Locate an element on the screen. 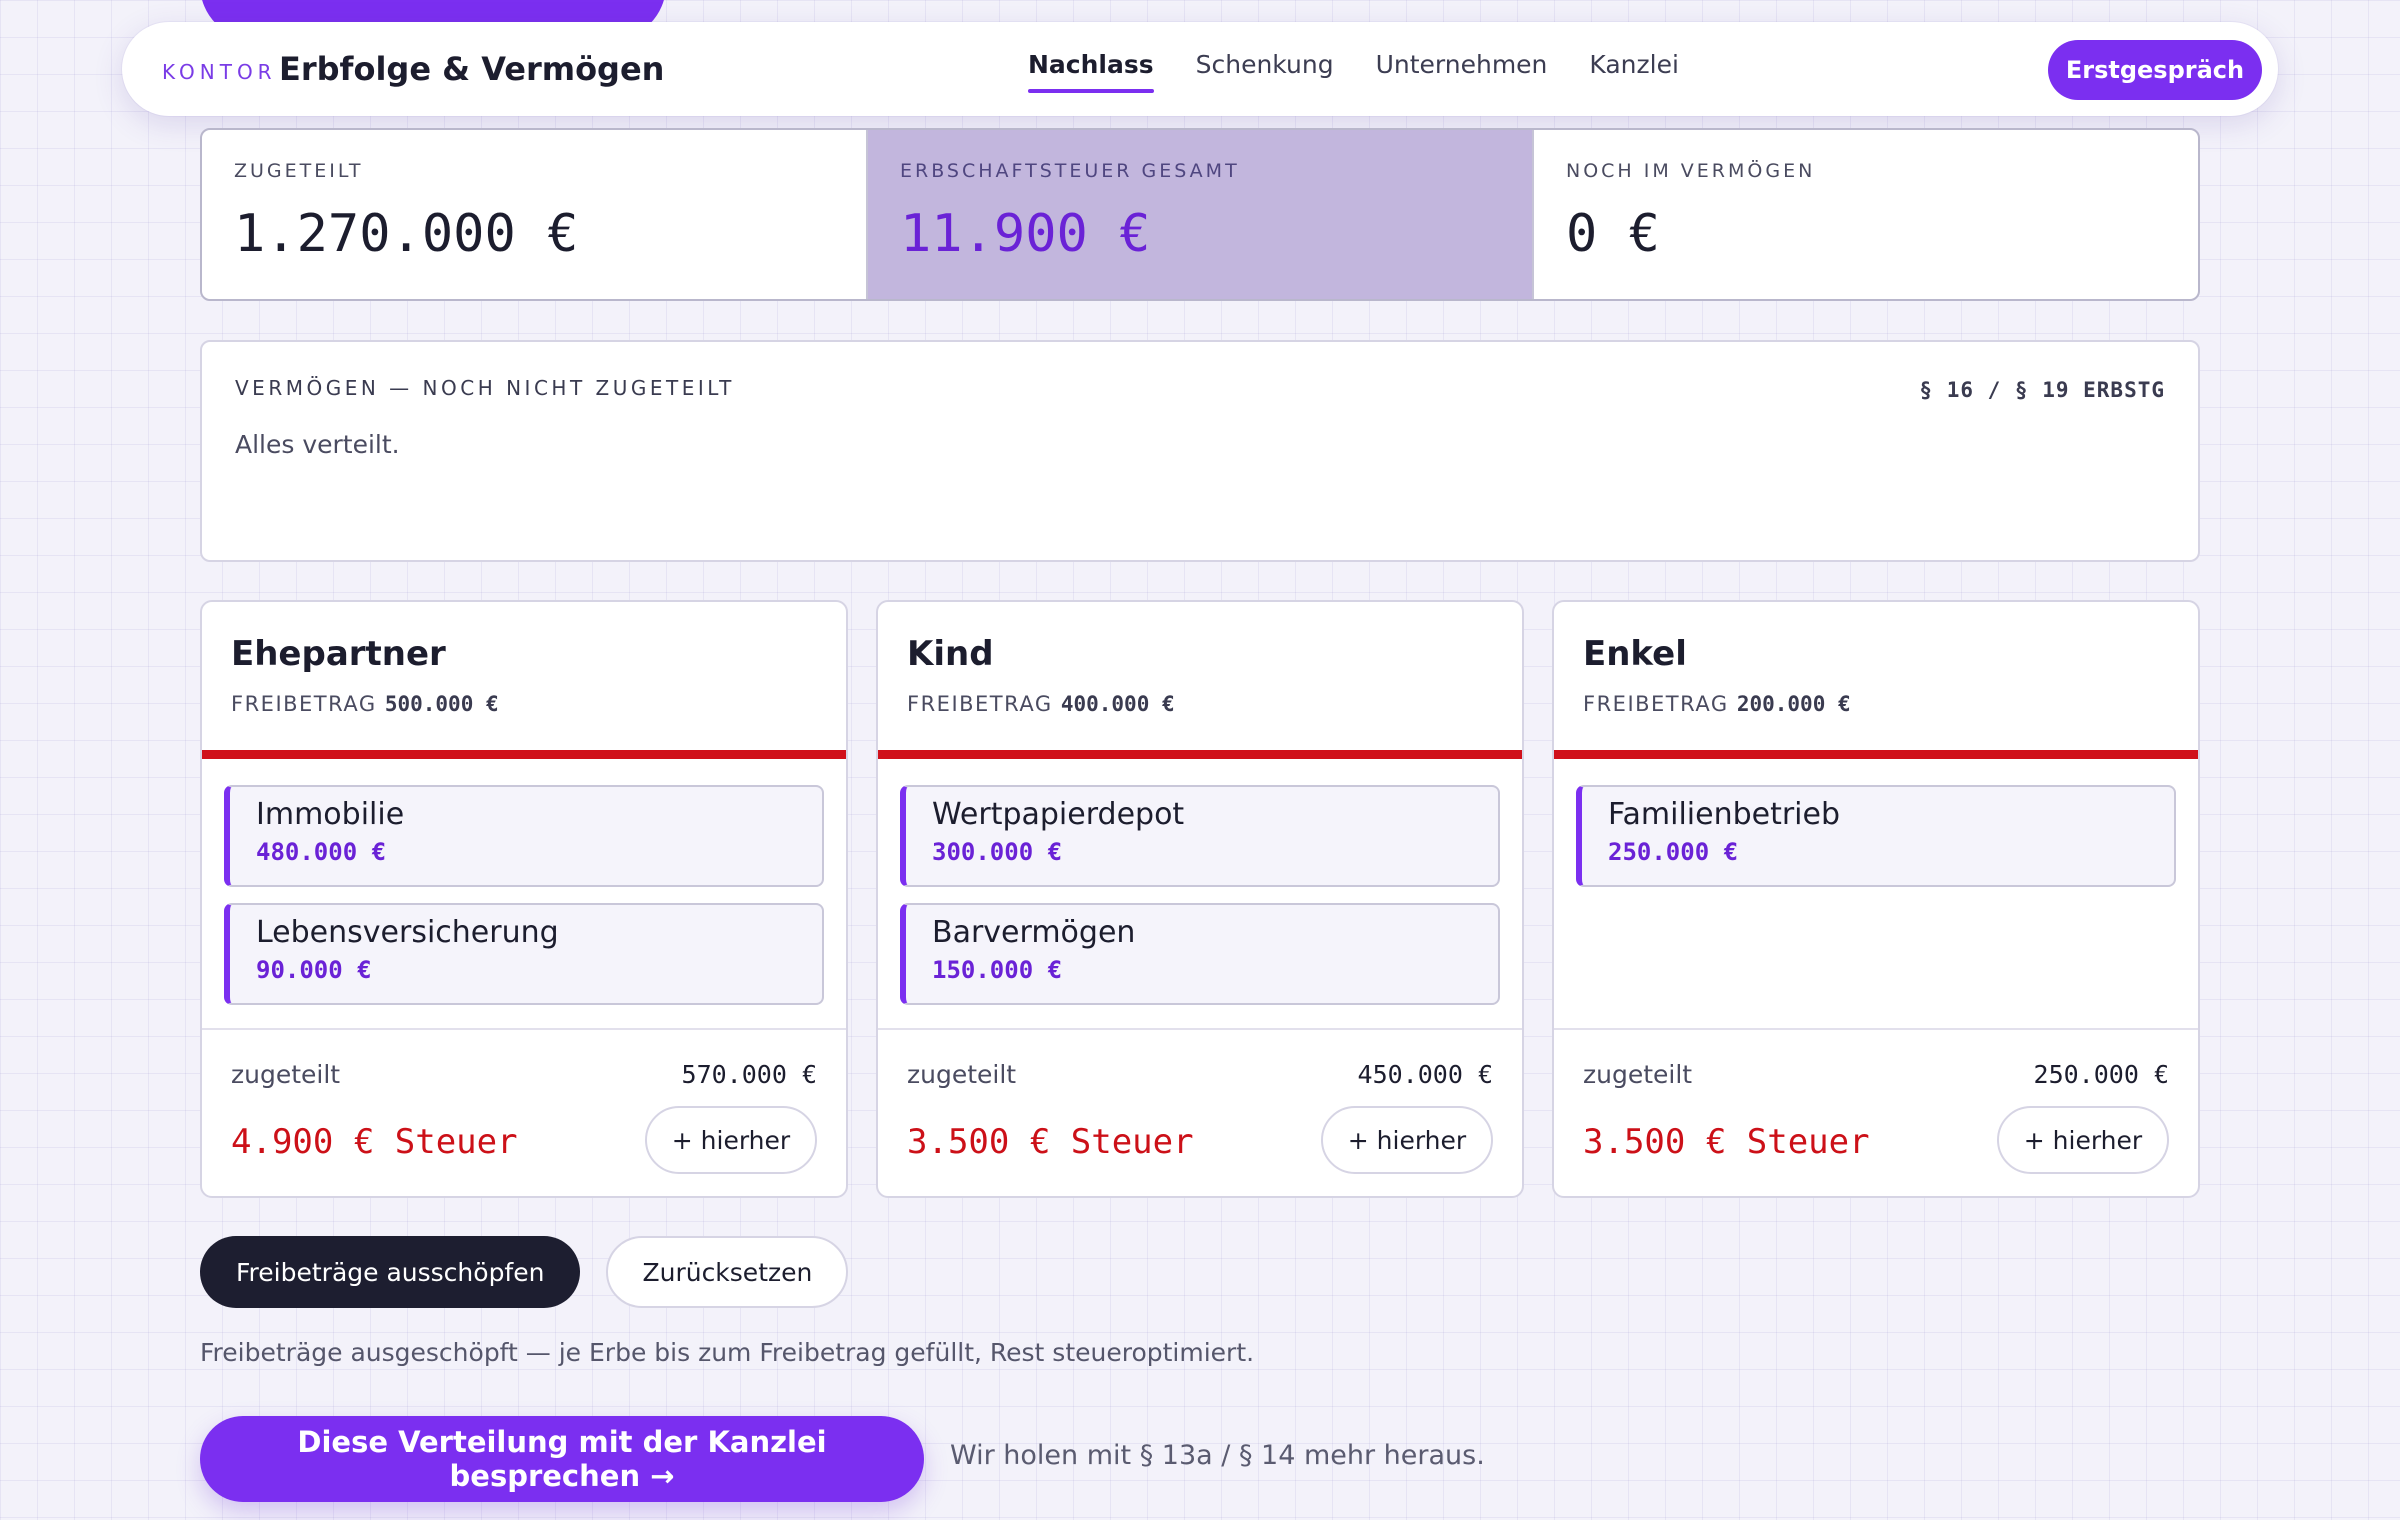 This screenshot has height=1520, width=2400. pool-reference: § 16 / § 19 ERBSTG is located at coordinates (2042, 390).